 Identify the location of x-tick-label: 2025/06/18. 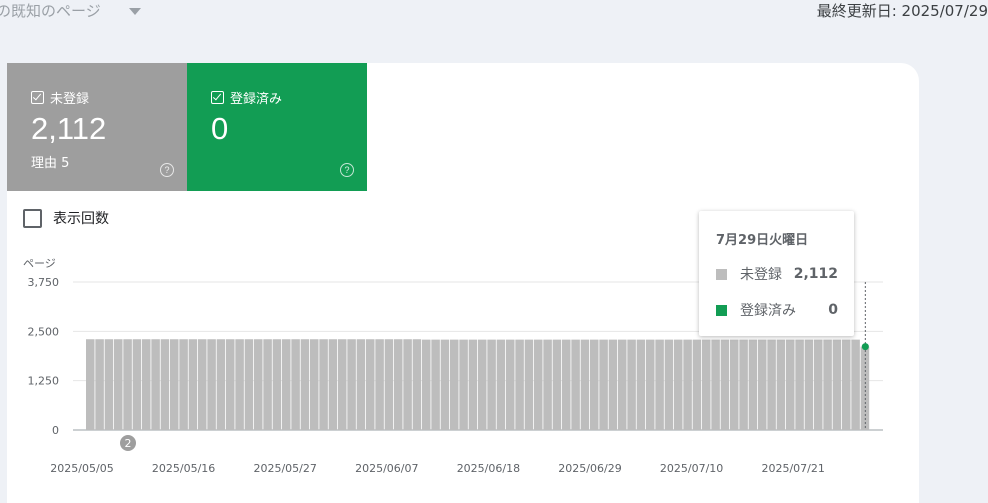
(488, 468).